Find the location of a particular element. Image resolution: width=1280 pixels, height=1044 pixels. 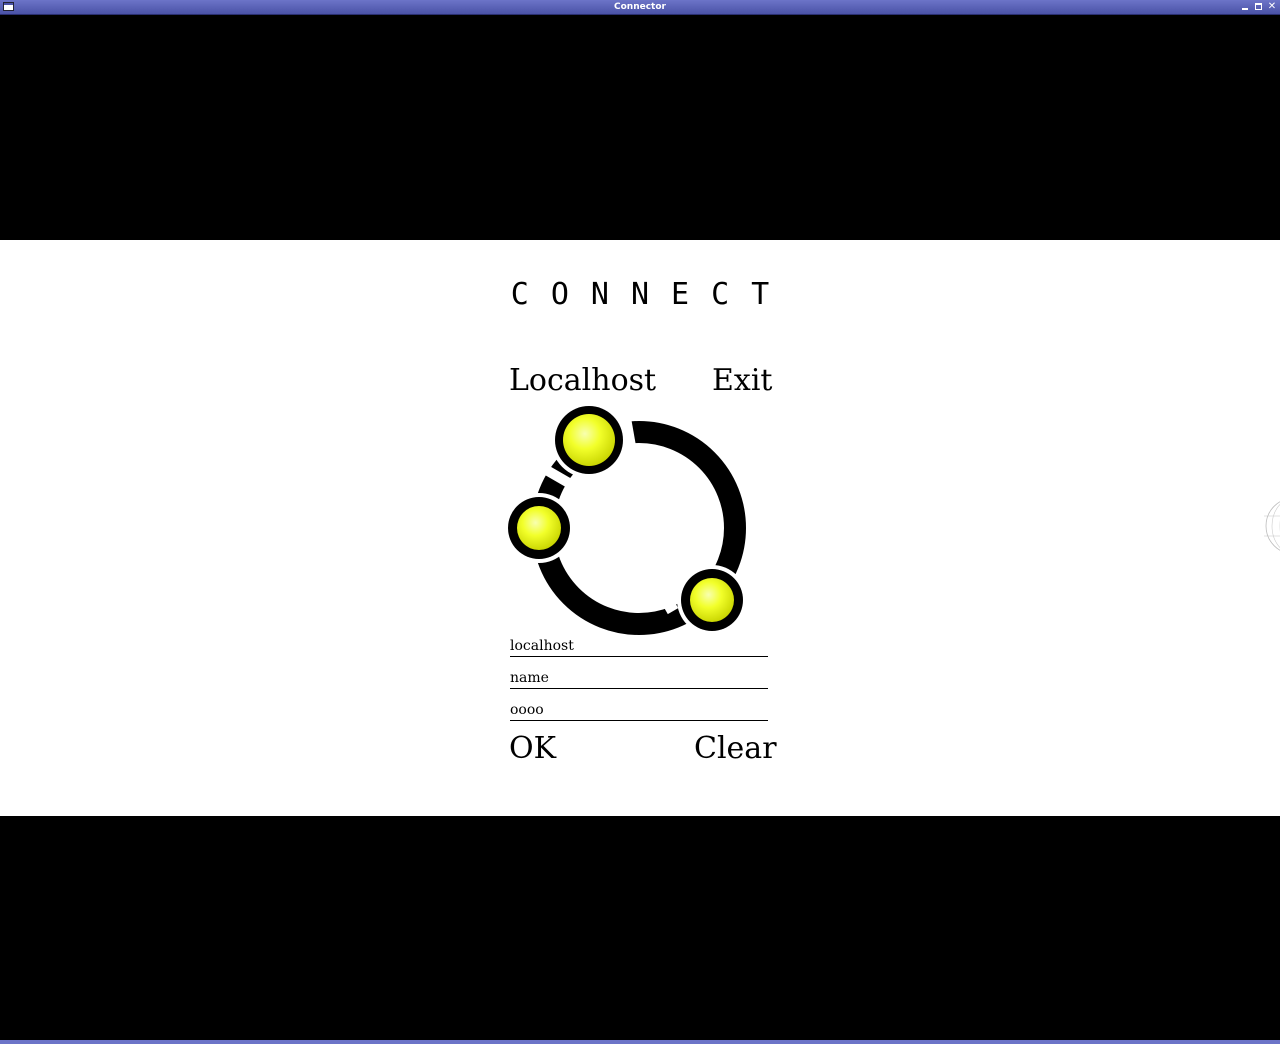

localhost-button: Localhost is located at coordinates (582, 381).